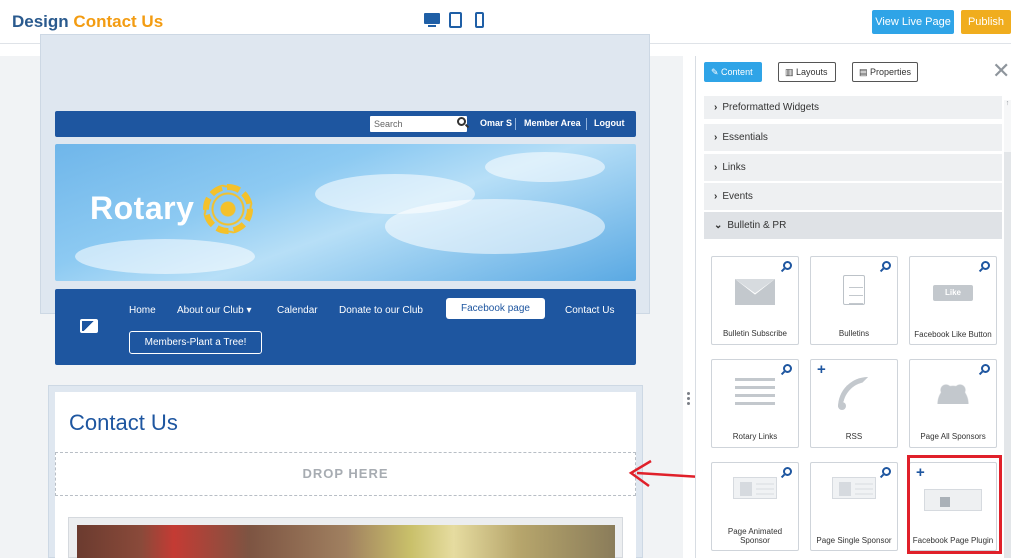 This screenshot has width=1011, height=558. I want to click on section-label: Preformatted Widgets, so click(771, 107).